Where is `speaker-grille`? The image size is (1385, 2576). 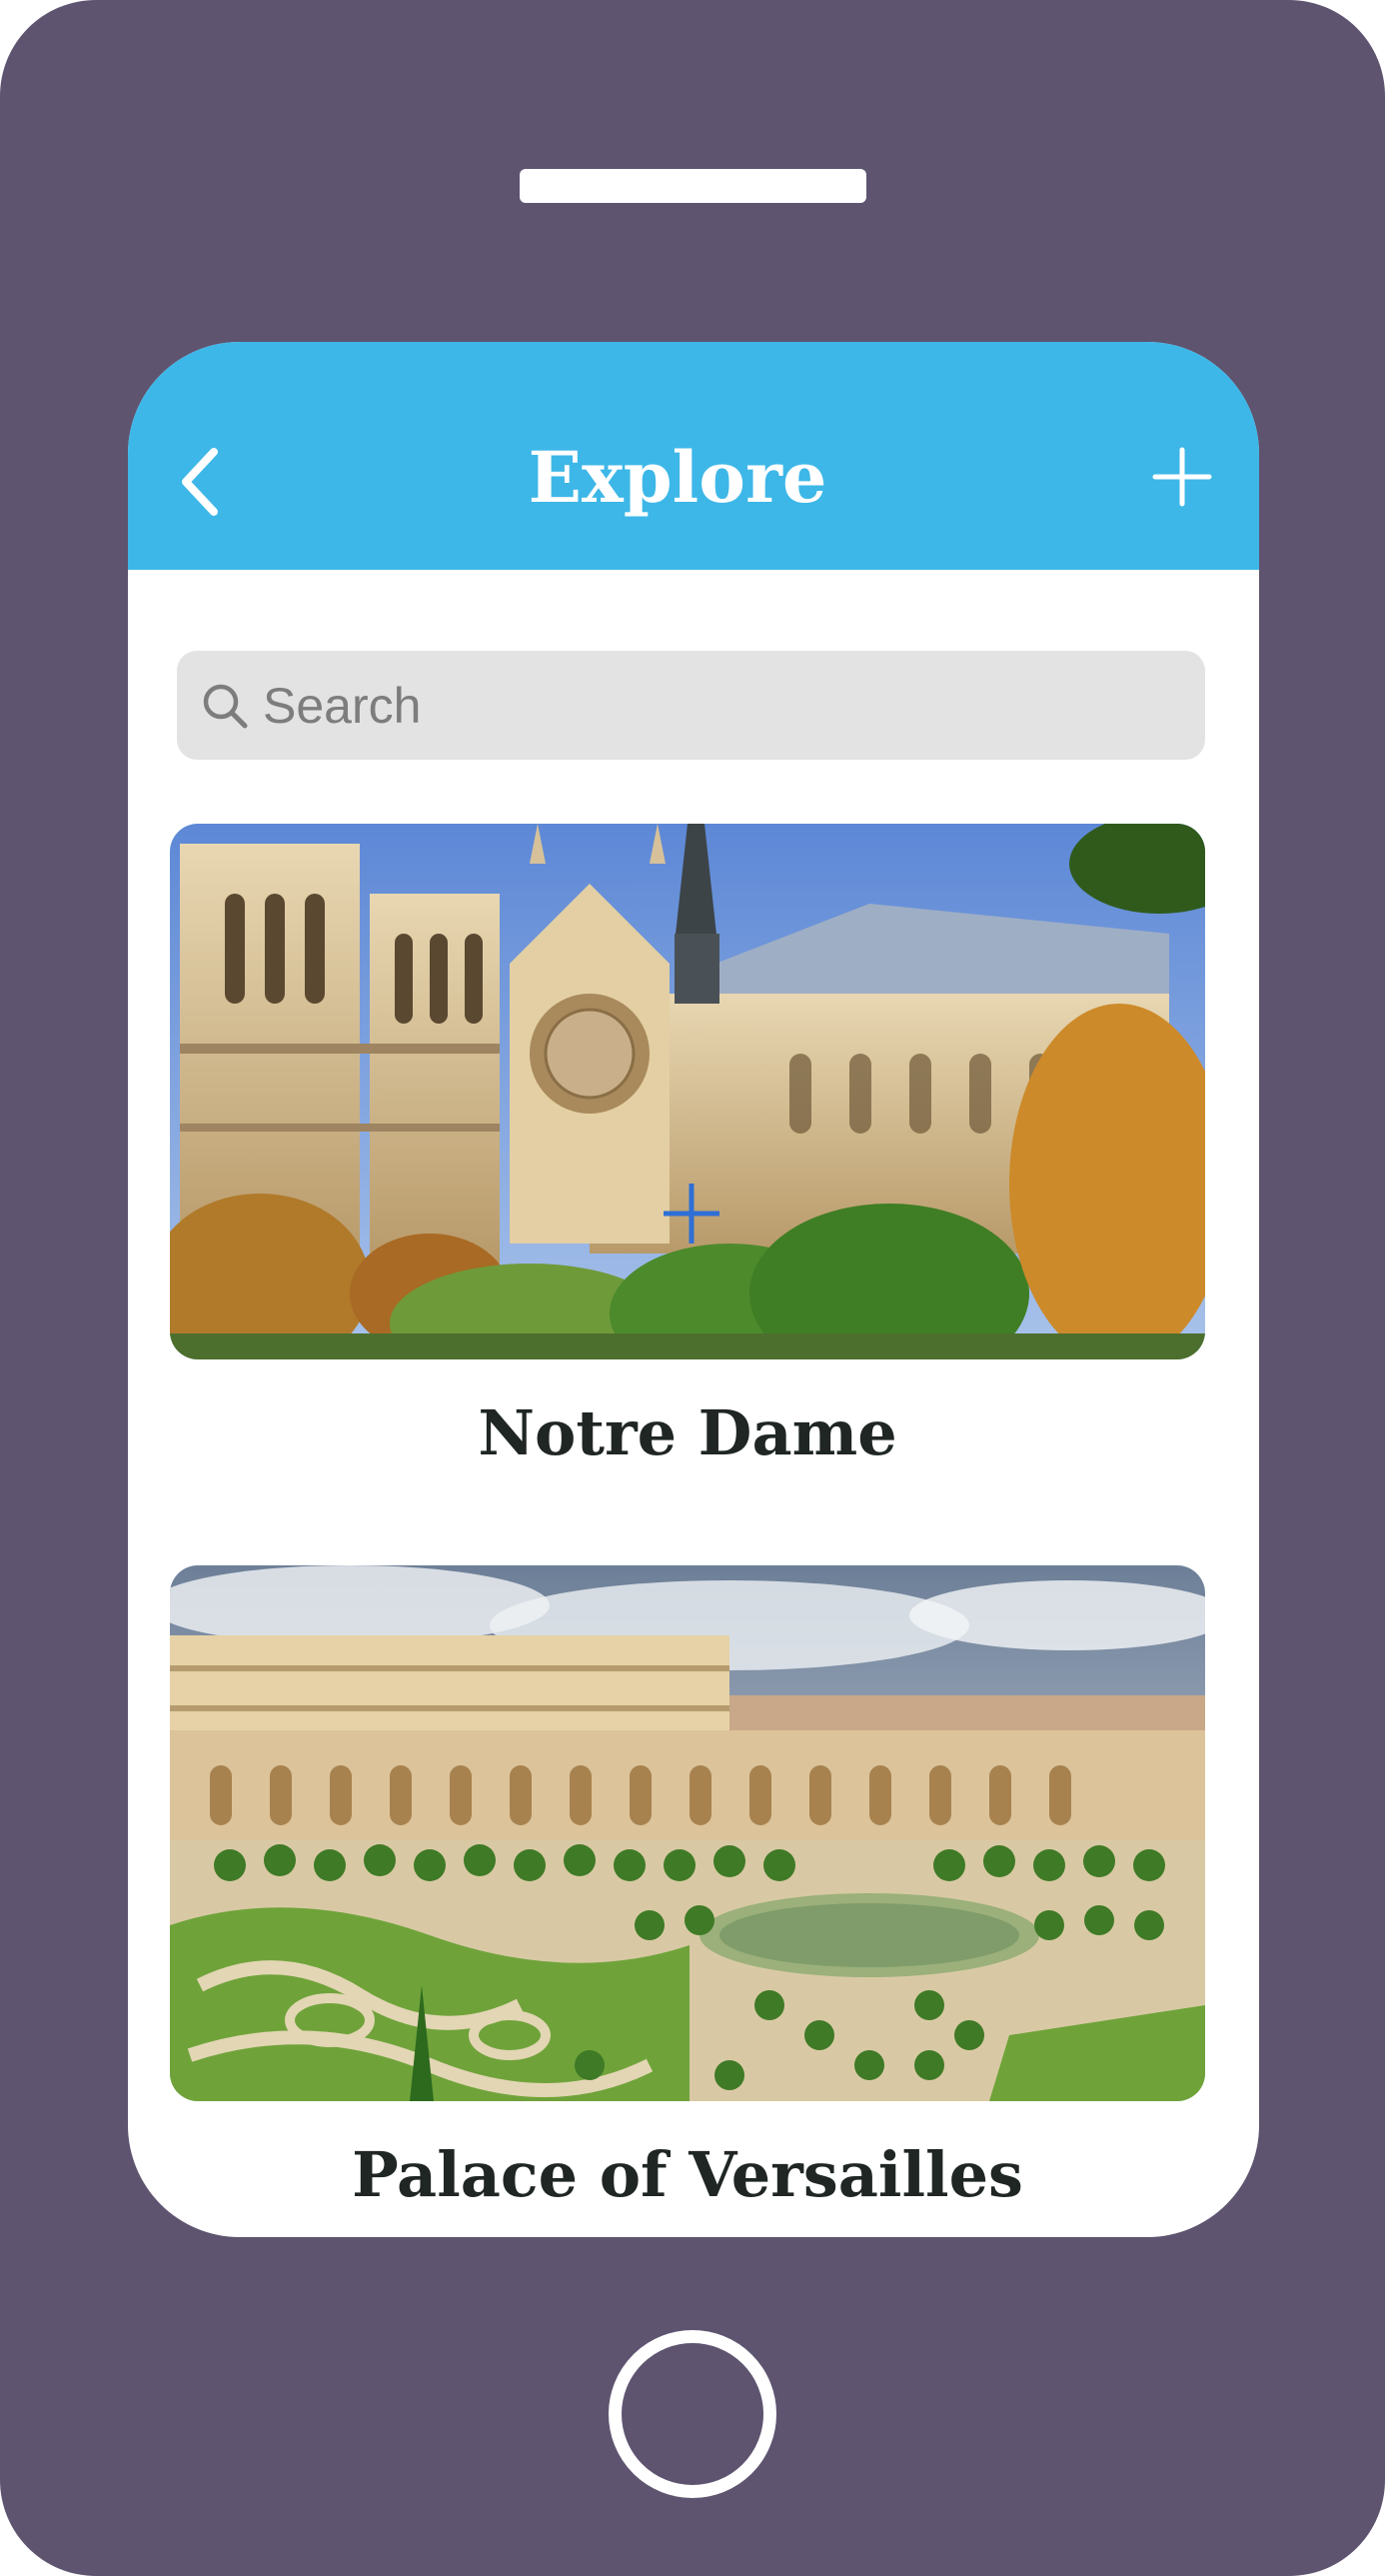
speaker-grille is located at coordinates (693, 186).